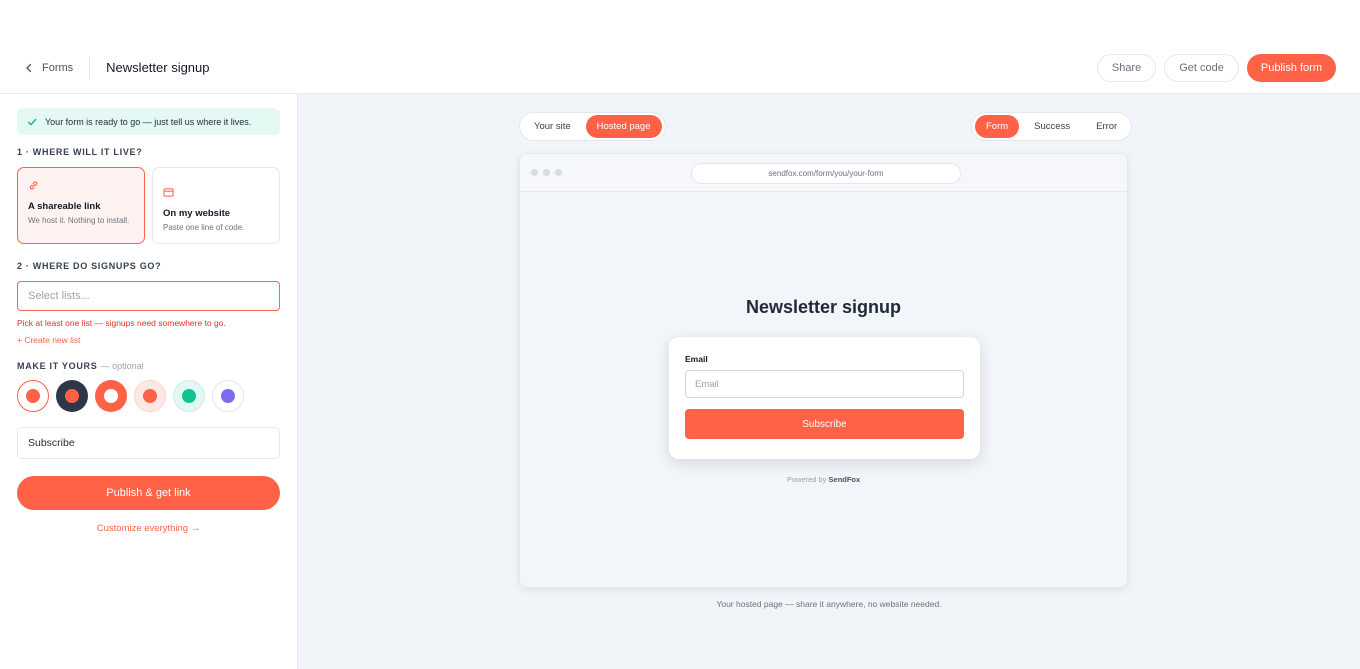  I want to click on swatch-coral-solid, so click(111, 396).